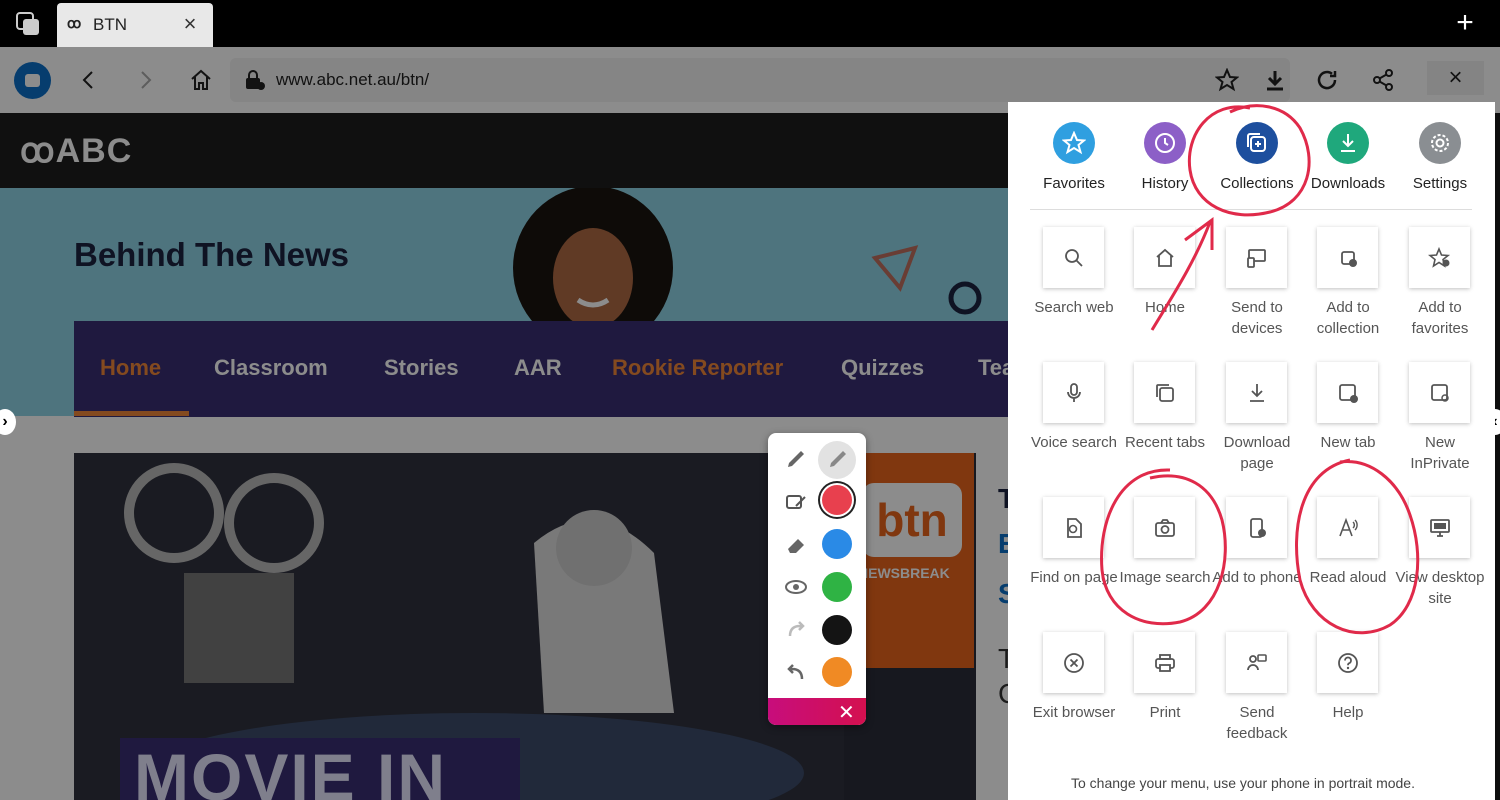 The width and height of the screenshot is (1500, 800). What do you see at coordinates (993, 368) in the screenshot?
I see `nav-teachers: Tea` at bounding box center [993, 368].